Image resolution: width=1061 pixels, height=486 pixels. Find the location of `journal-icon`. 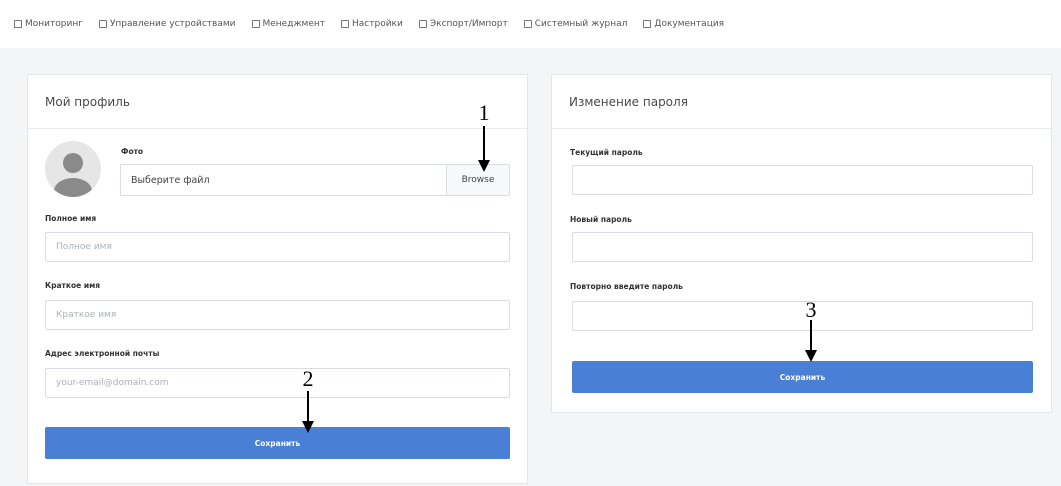

journal-icon is located at coordinates (527, 24).